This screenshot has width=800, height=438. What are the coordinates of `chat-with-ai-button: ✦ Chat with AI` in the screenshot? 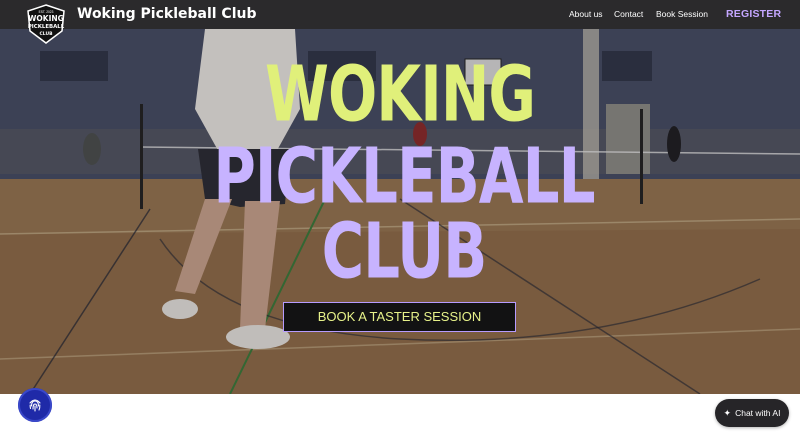 It's located at (752, 413).